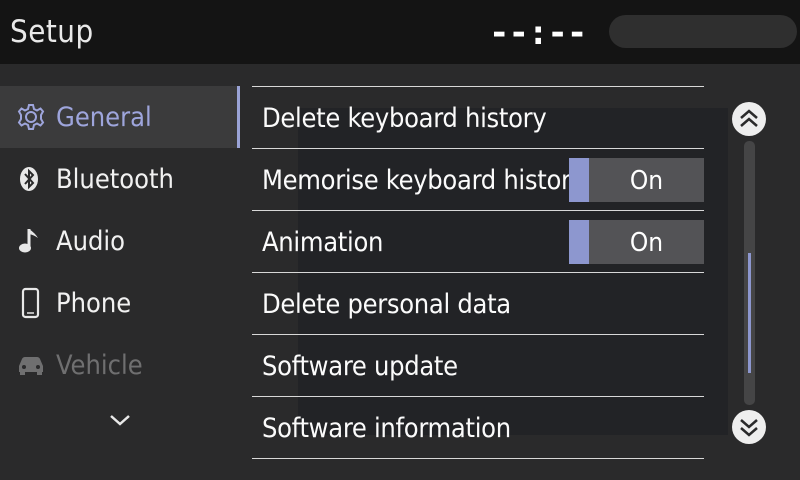 This screenshot has width=800, height=480. What do you see at coordinates (478, 365) in the screenshot?
I see `row-software-update: Software update` at bounding box center [478, 365].